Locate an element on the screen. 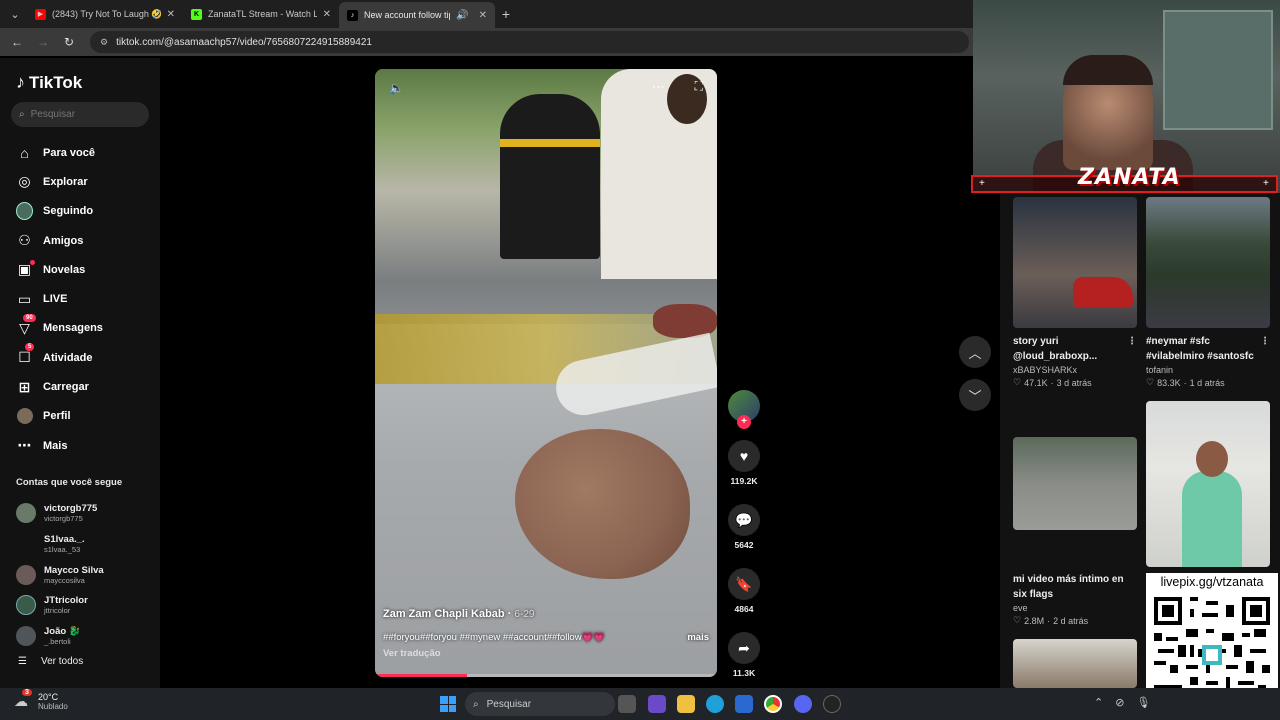 The height and width of the screenshot is (720, 1280). activity-badge: 5 is located at coordinates (30, 347).